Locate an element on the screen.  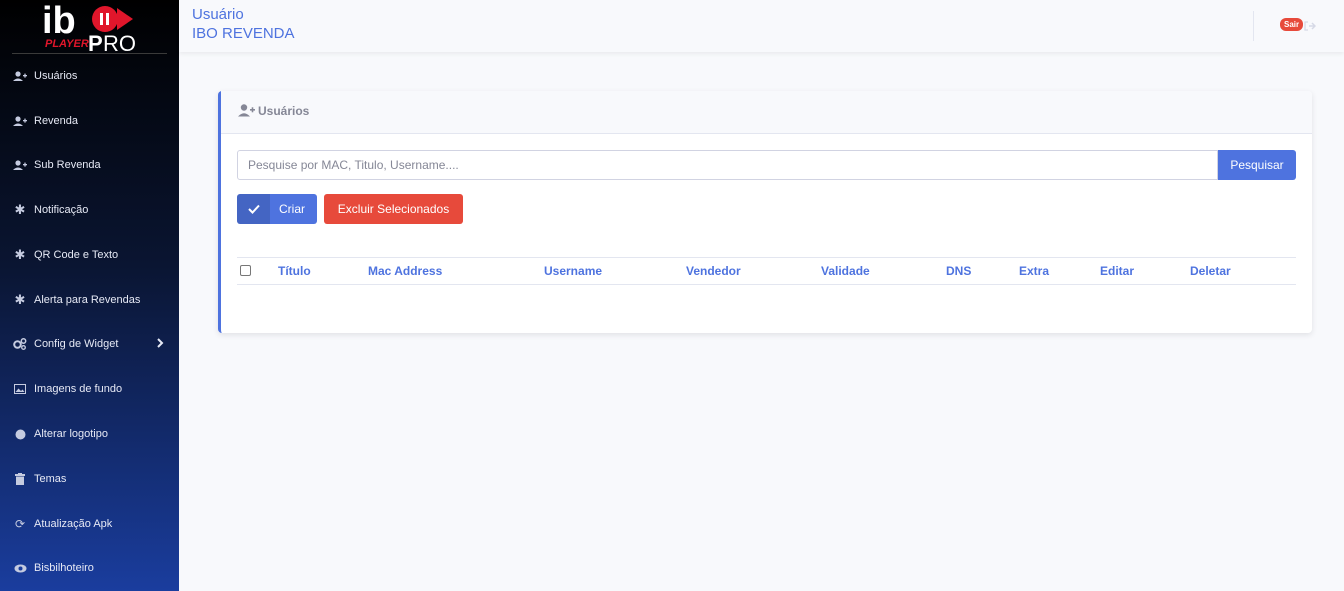
sidebar-item-imagens-fundo: Imagens de fundo is located at coordinates (89, 389).